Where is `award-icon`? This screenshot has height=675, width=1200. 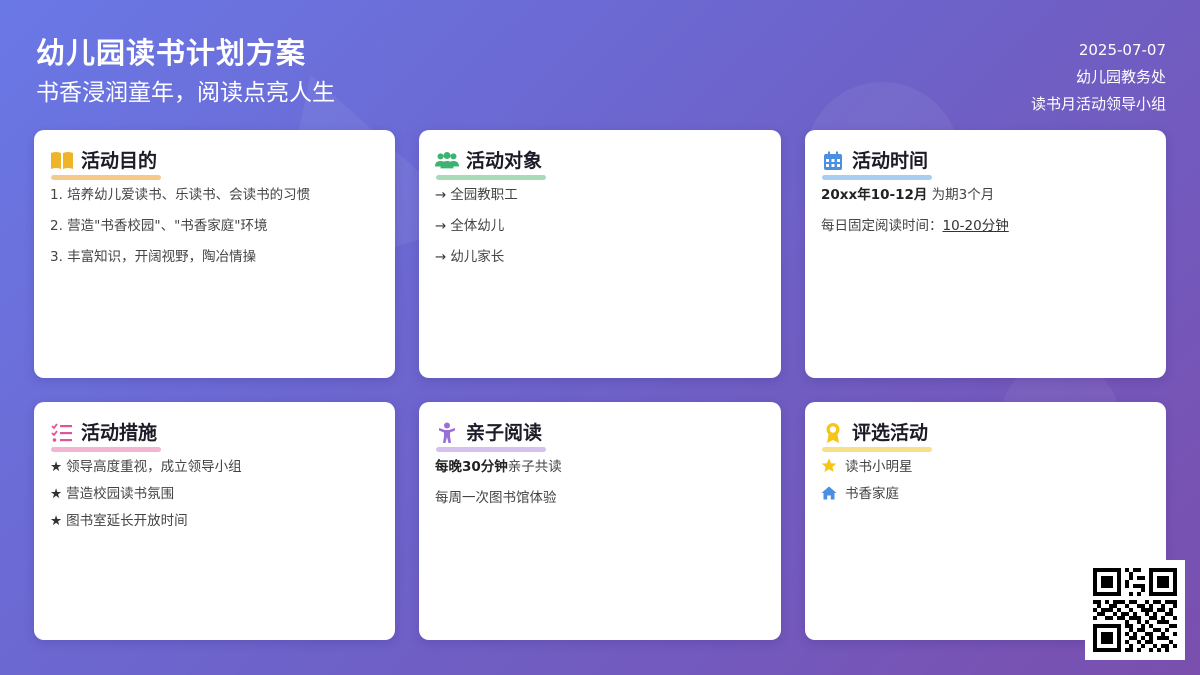 award-icon is located at coordinates (833, 433).